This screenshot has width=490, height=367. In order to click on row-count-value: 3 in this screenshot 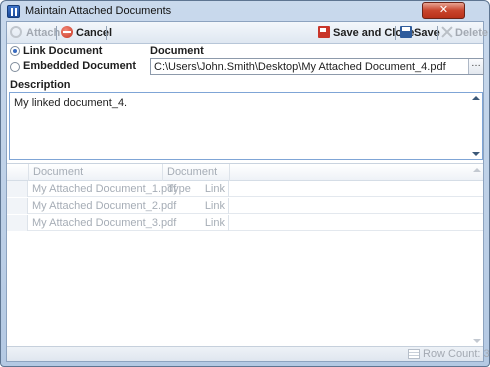, I will do `click(486, 354)`.